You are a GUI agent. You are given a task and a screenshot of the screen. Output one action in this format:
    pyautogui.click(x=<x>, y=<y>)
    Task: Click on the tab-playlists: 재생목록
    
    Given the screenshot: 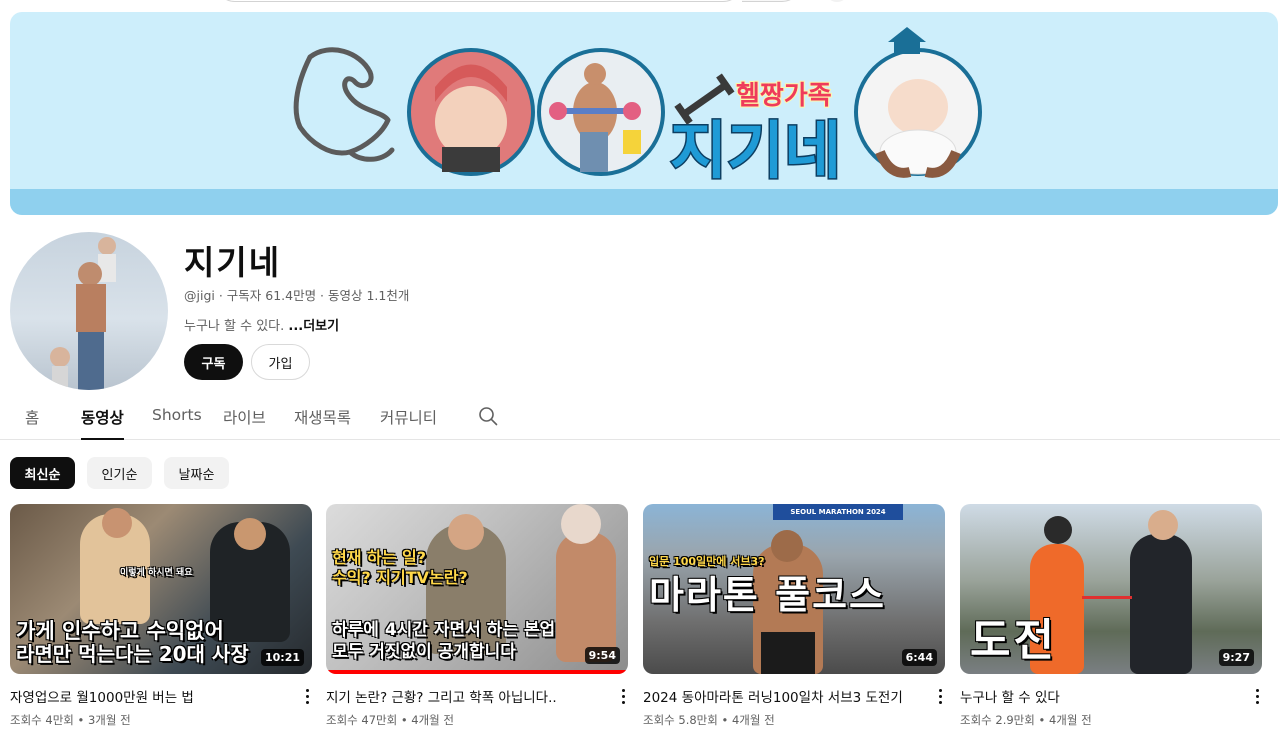 What is the action you would take?
    pyautogui.click(x=322, y=423)
    